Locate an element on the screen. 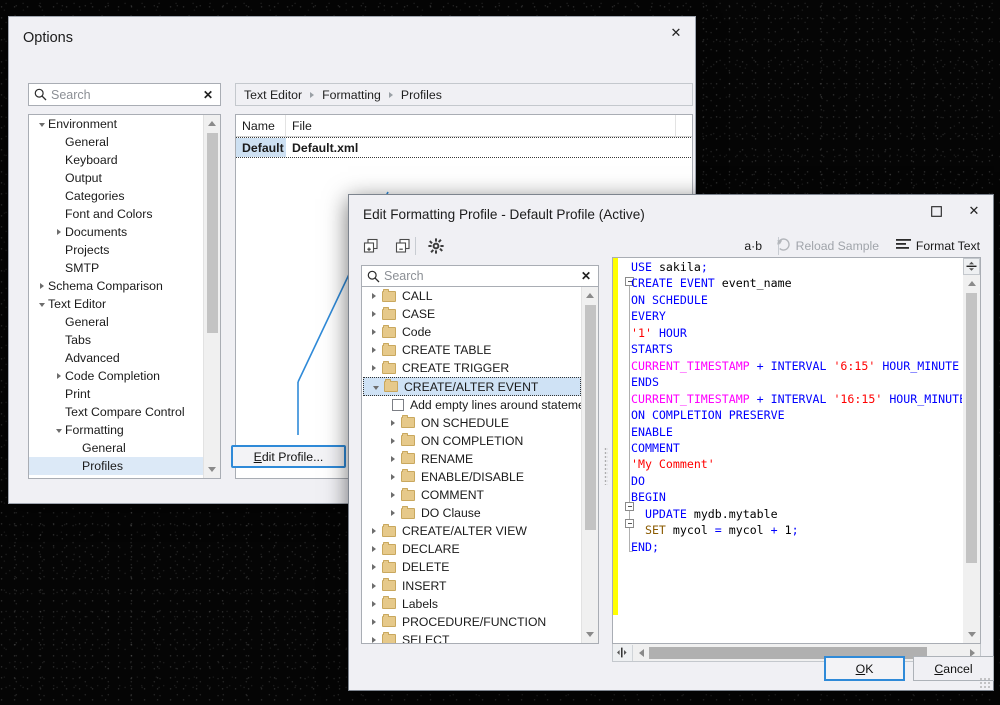  options-tree-scrollbar is located at coordinates (211, 296).